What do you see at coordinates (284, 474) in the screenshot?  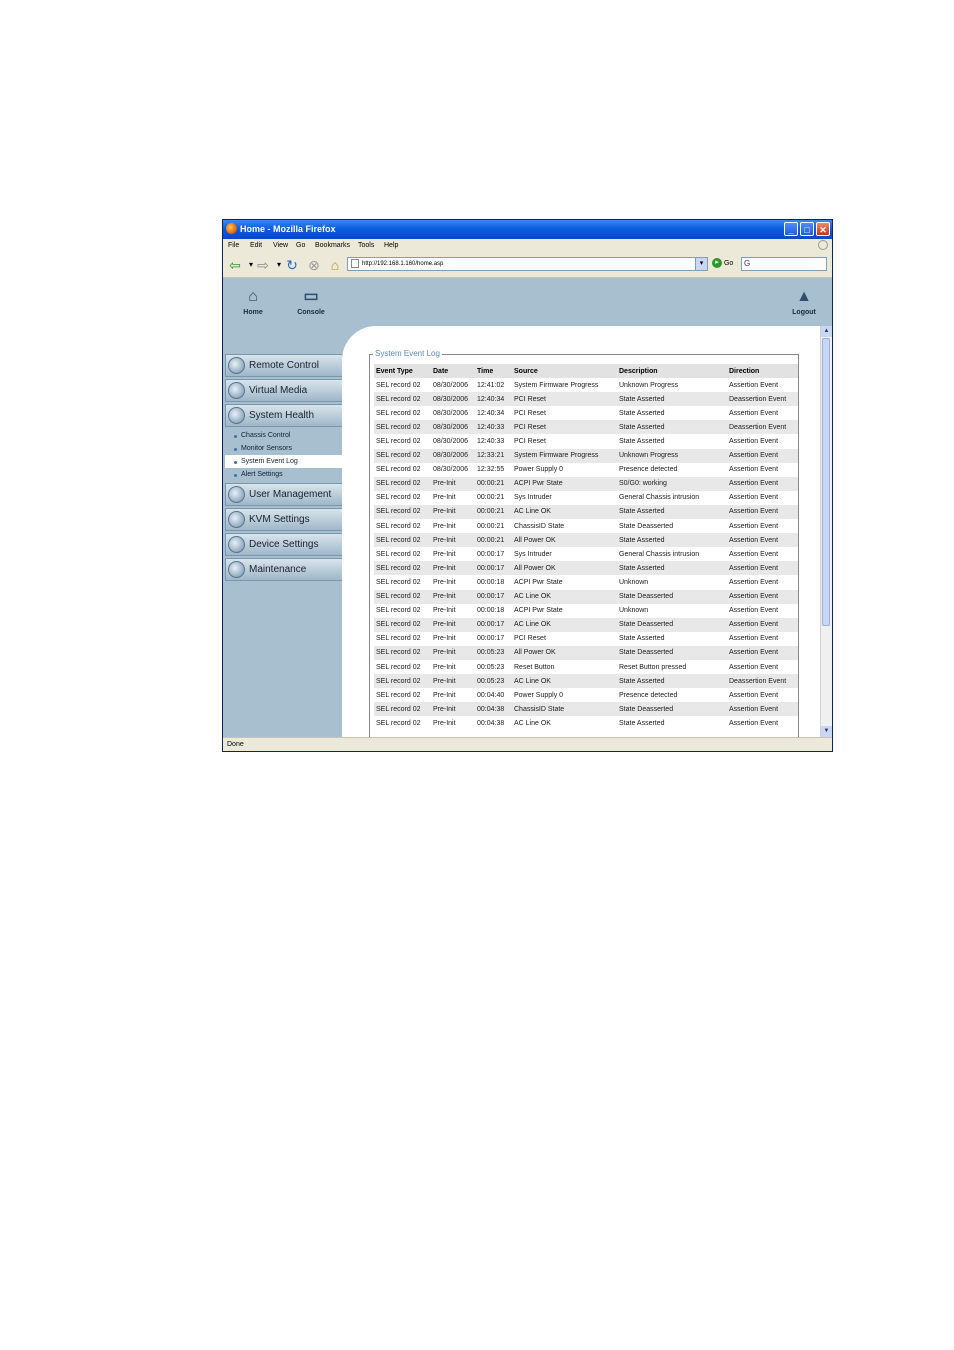 I see `sidebar-subitem-alert-settings: Alert Settings` at bounding box center [284, 474].